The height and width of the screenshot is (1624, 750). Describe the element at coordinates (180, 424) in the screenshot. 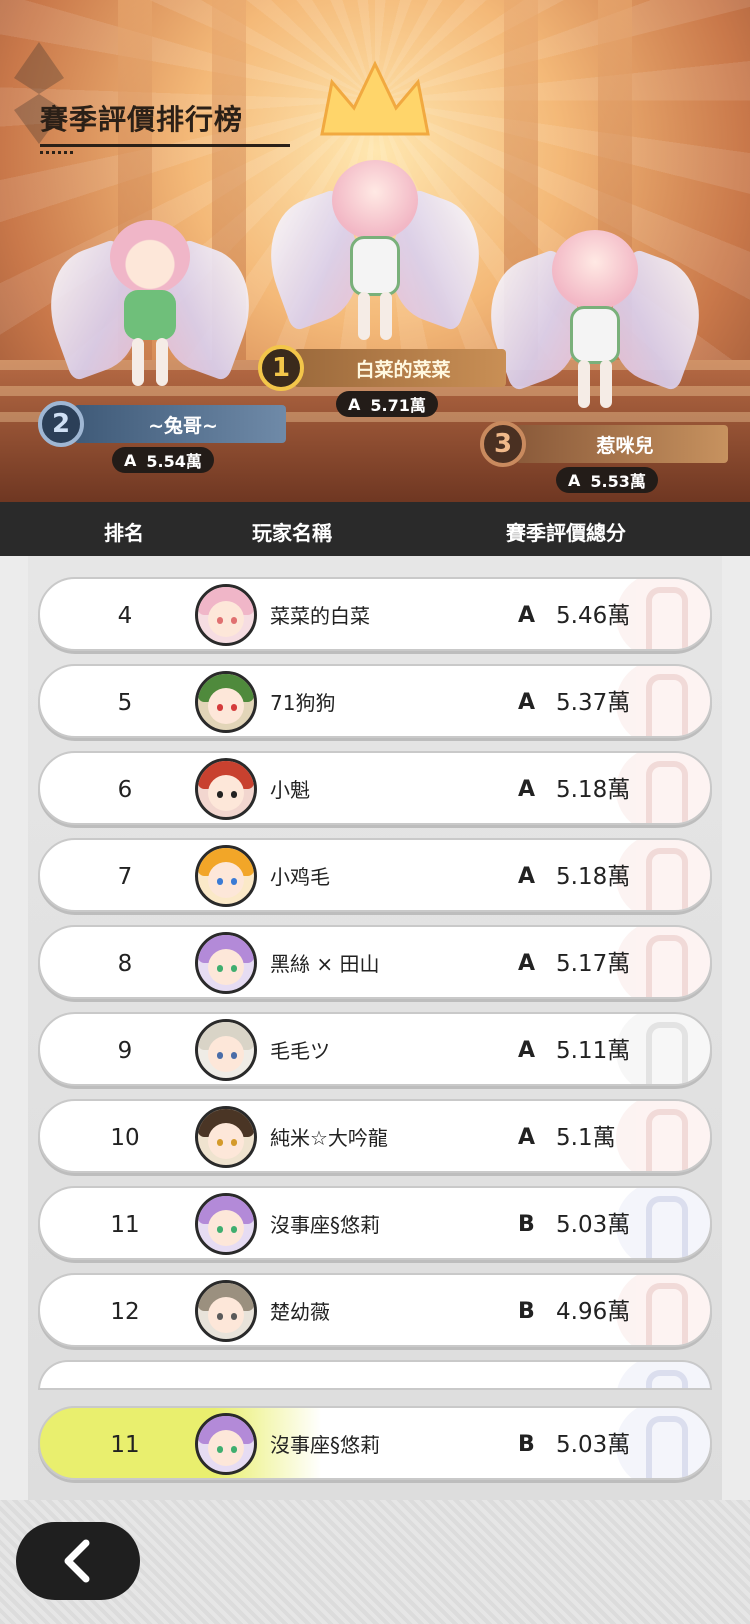

I see `podium-second-name: ~兔哥~` at that location.